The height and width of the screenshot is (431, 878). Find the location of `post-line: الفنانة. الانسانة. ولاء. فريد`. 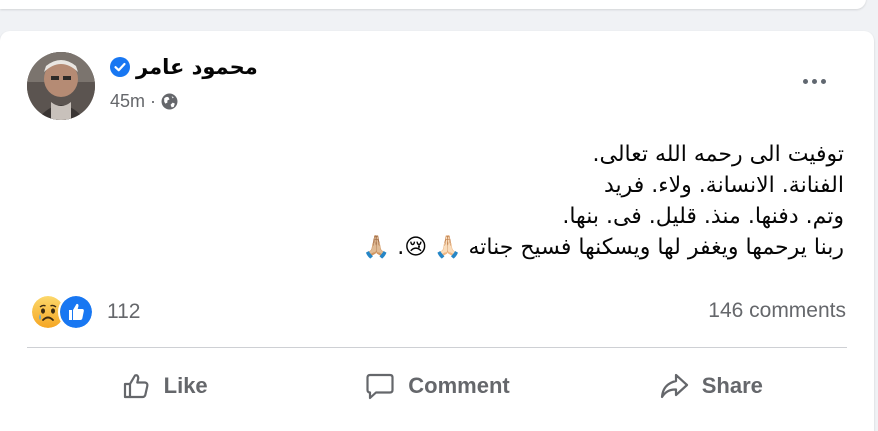

post-line: الفنانة. الانسانة. ولاء. فريد is located at coordinates (723, 185).